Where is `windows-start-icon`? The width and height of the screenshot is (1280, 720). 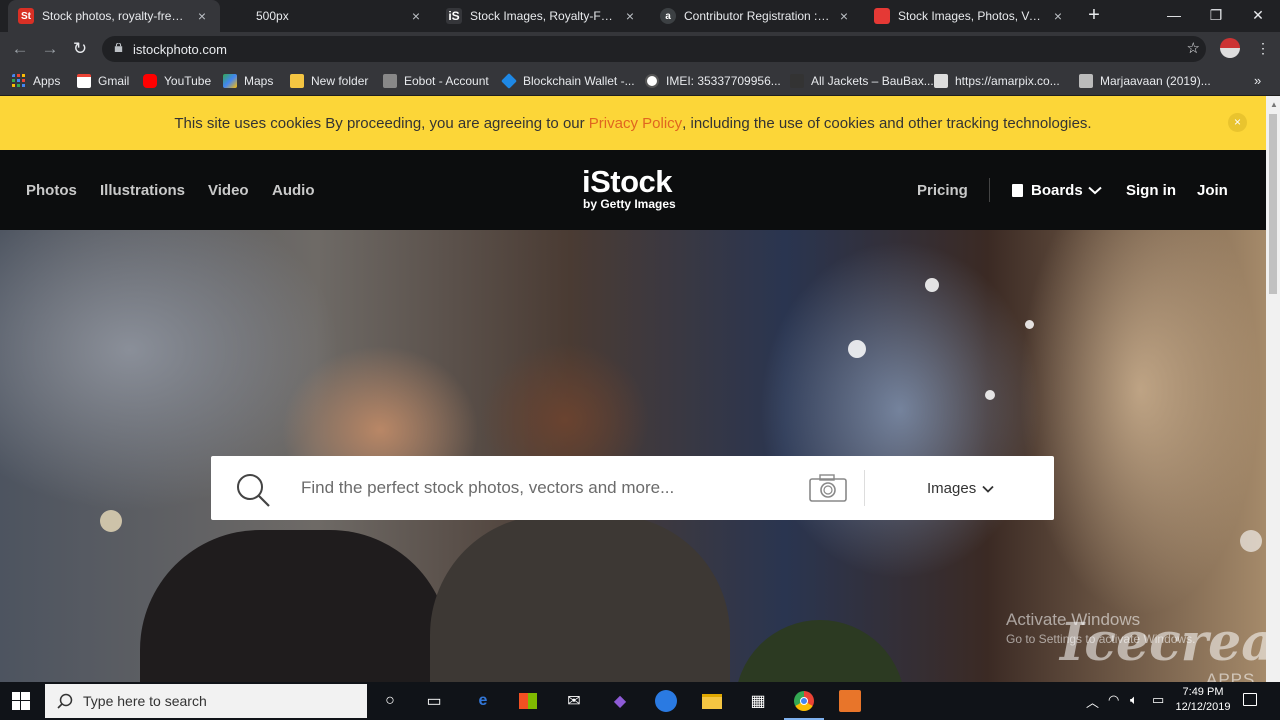
windows-start-icon is located at coordinates (21, 701).